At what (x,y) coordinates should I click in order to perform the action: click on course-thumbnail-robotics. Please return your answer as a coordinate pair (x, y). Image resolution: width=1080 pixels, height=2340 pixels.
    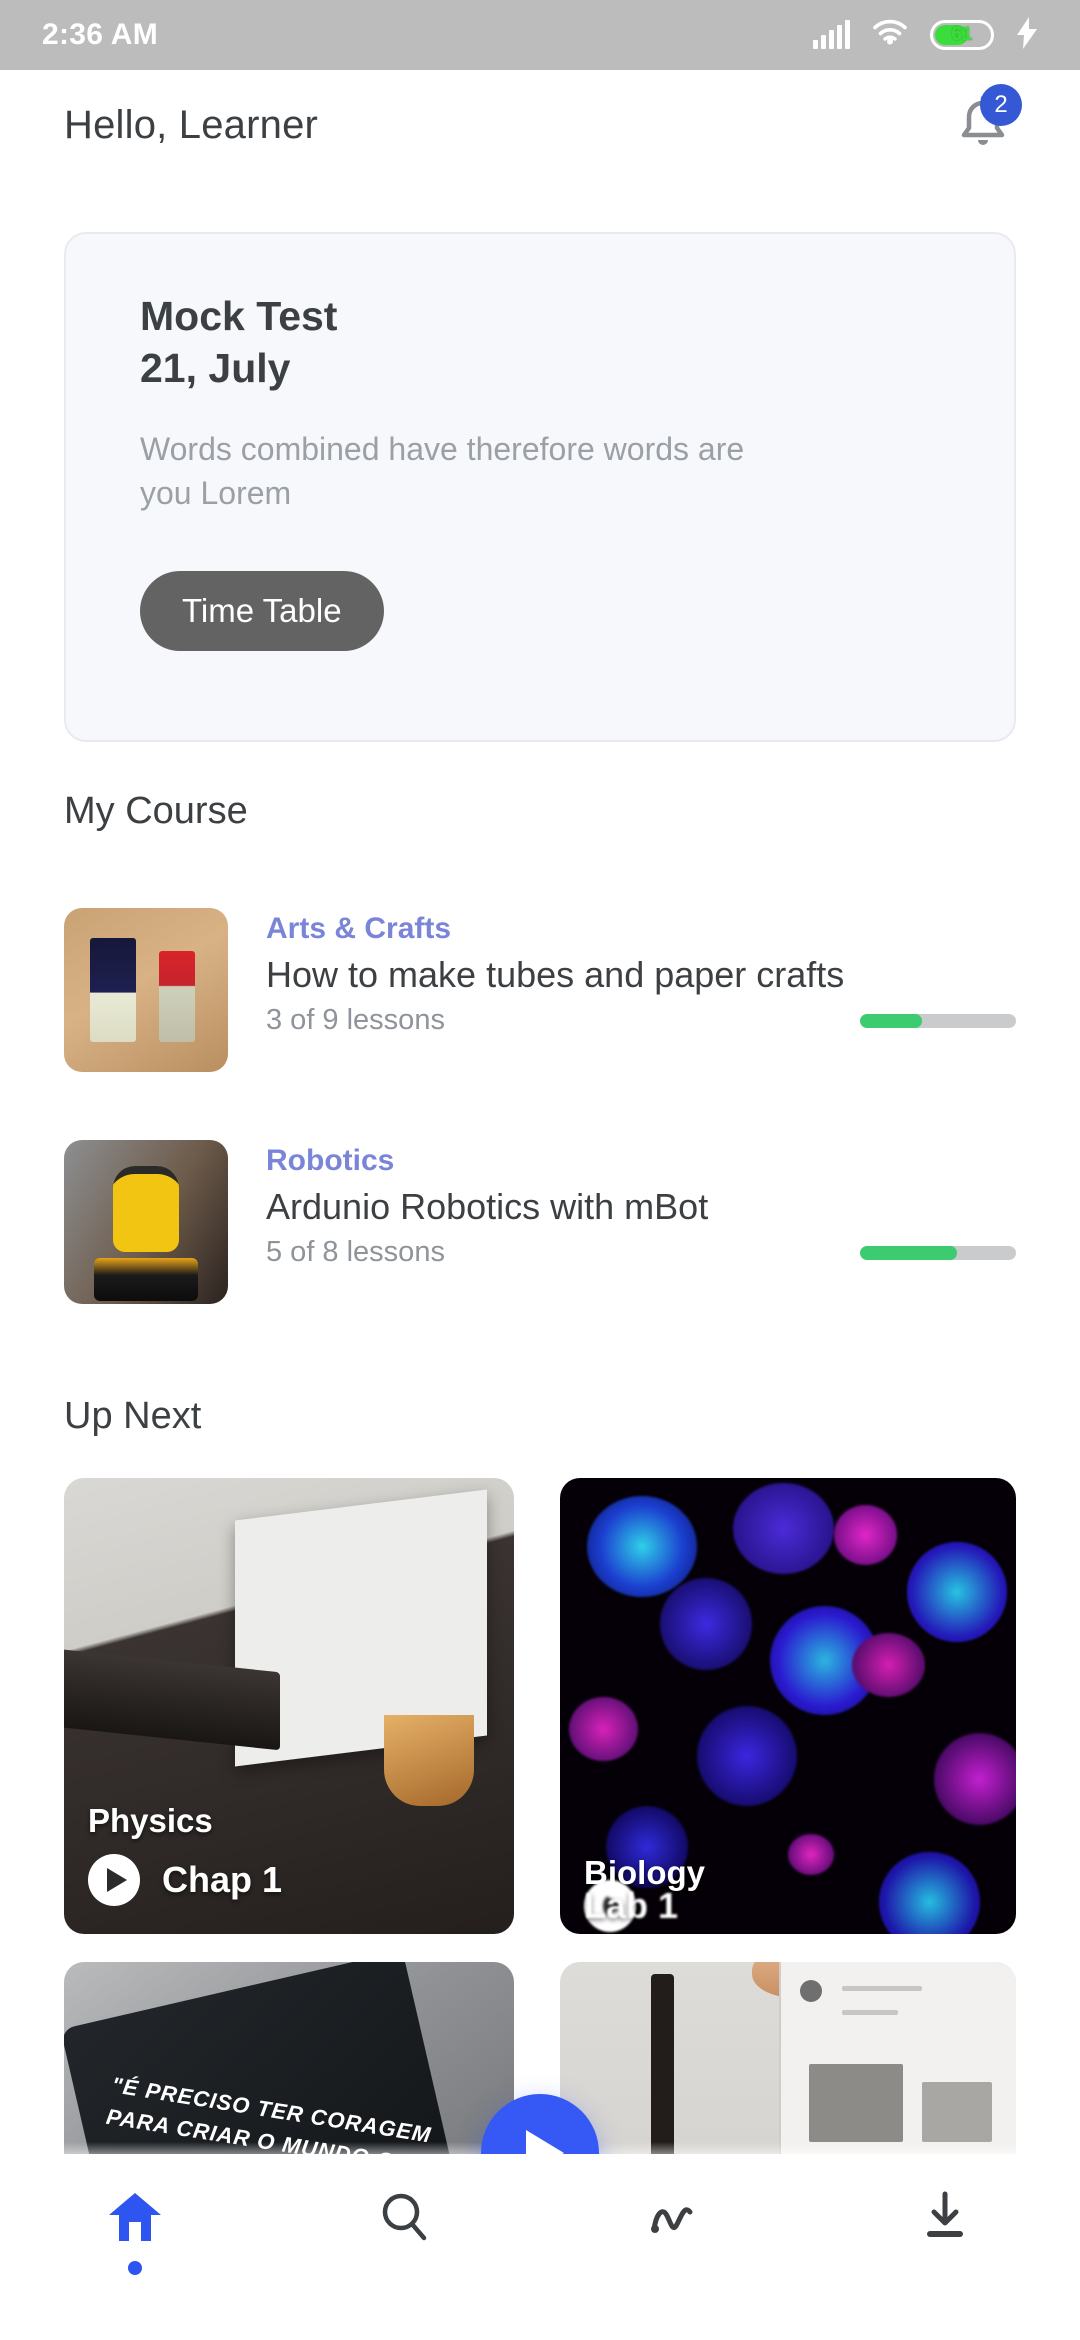
    Looking at the image, I should click on (146, 1222).